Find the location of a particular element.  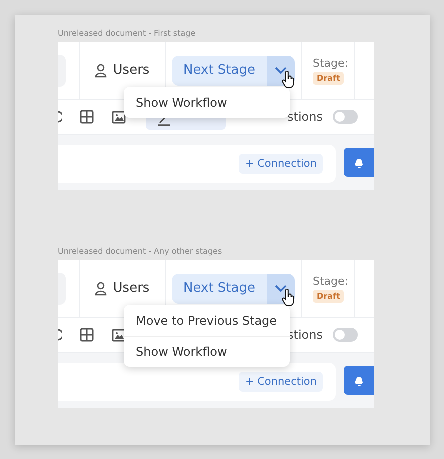

caption: Unreleased document - Any other stages is located at coordinates (141, 251).